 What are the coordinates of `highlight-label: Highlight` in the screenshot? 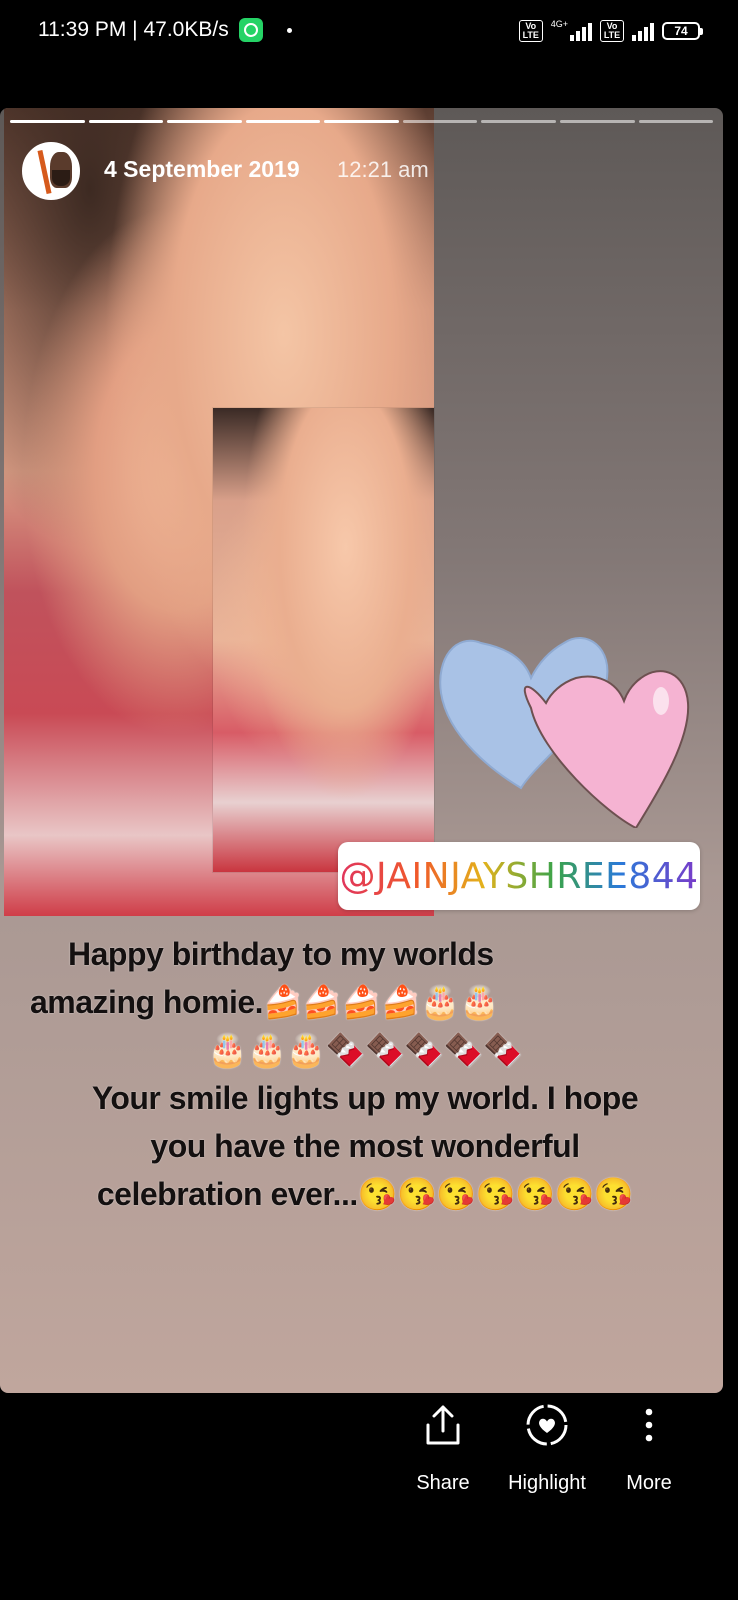 It's located at (547, 1483).